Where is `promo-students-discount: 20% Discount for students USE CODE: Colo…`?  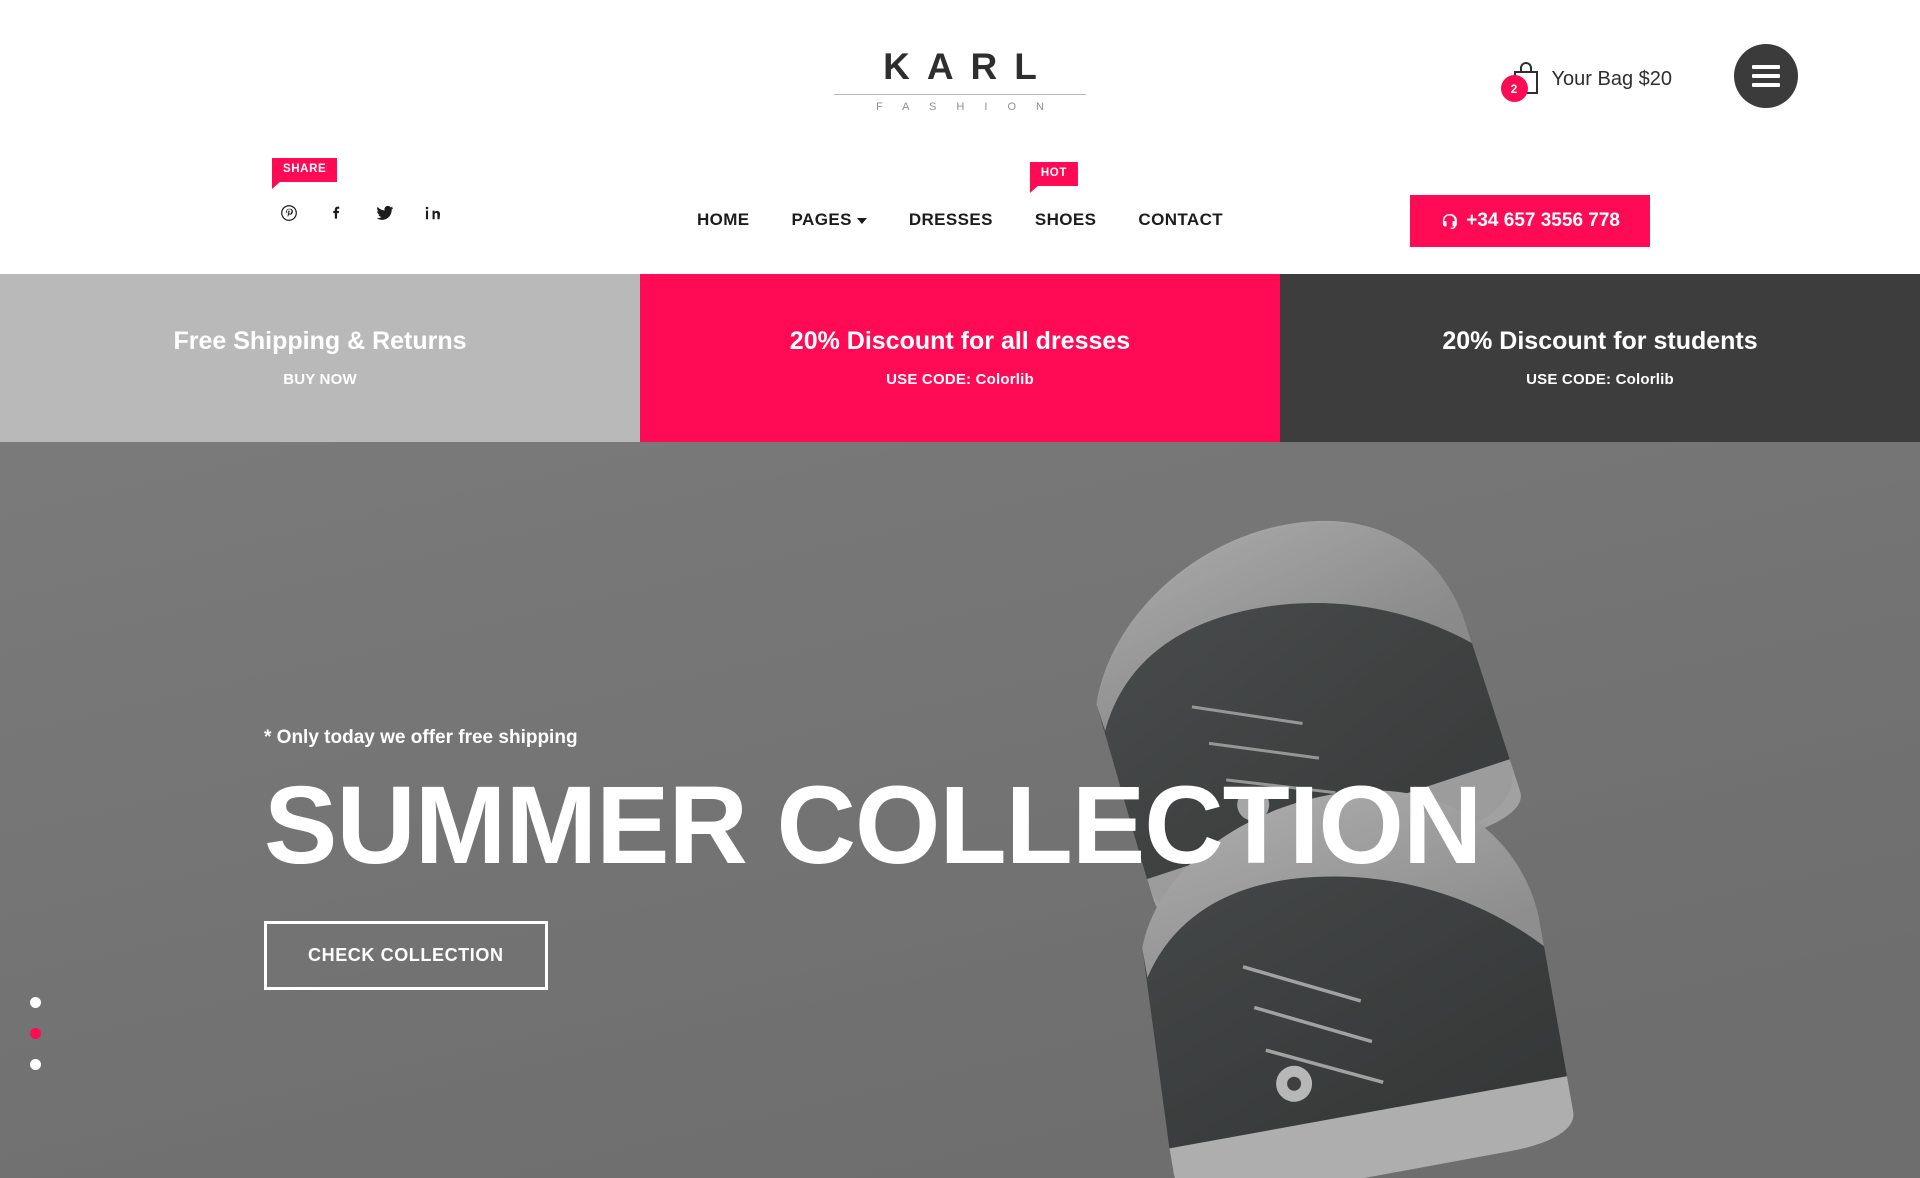 promo-students-discount: 20% Discount for students USE CODE: Colo… is located at coordinates (1600, 358).